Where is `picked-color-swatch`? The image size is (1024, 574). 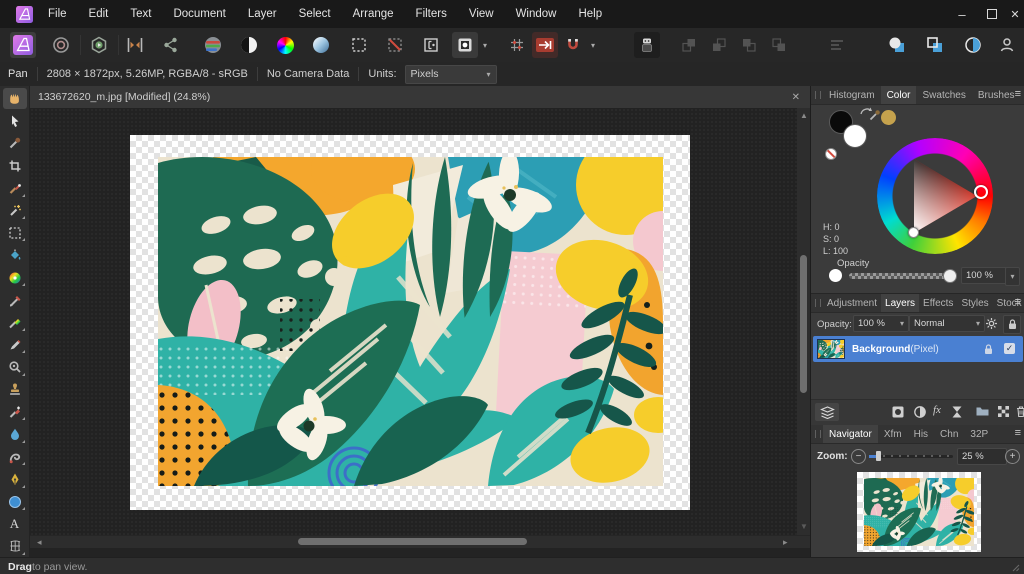 picked-color-swatch is located at coordinates (888, 117).